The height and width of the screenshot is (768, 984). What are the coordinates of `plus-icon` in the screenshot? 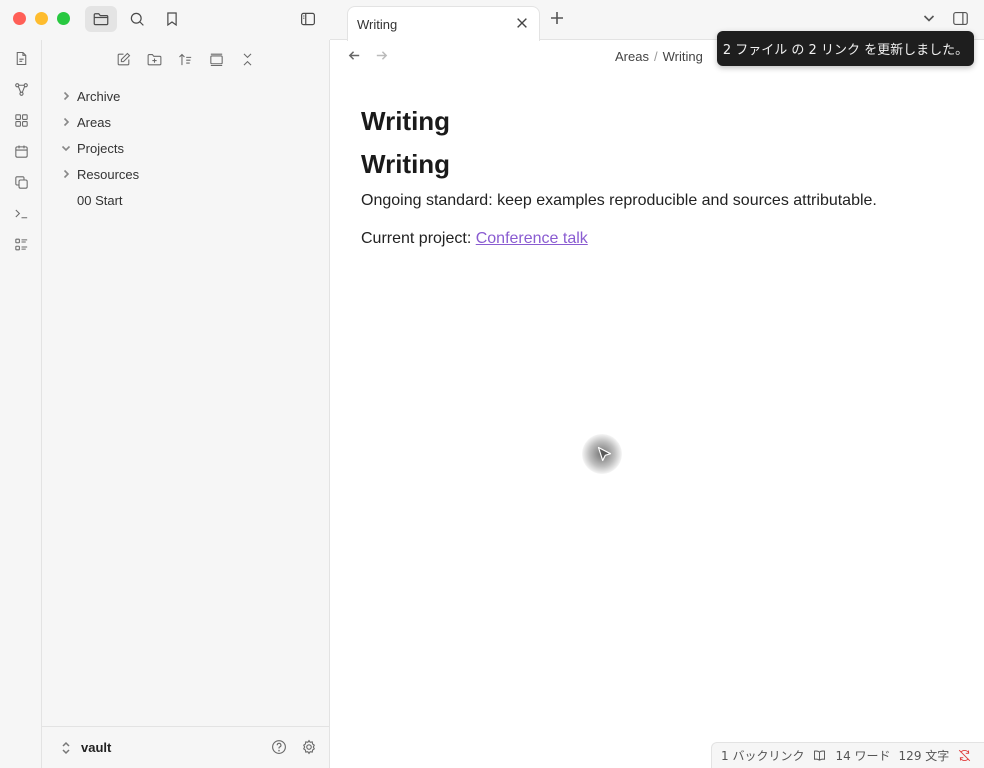 It's located at (557, 18).